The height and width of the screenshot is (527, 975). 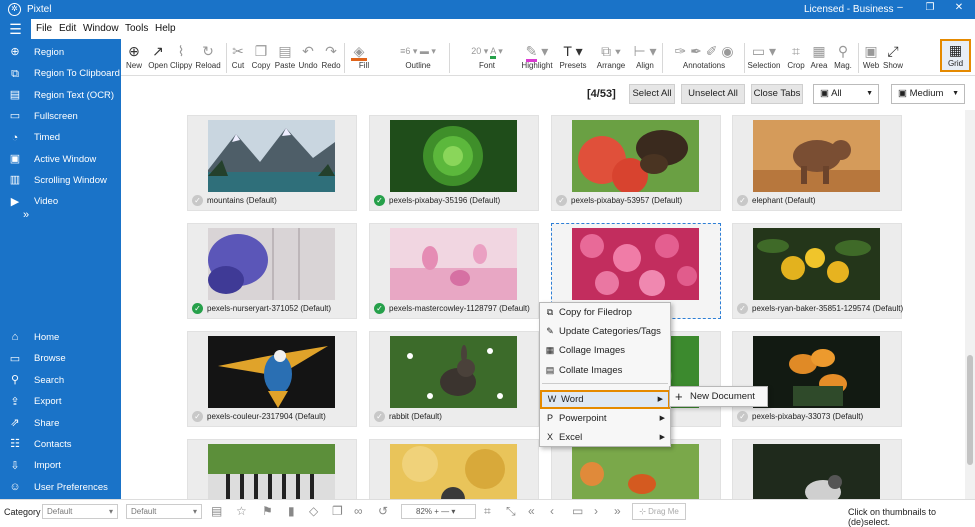 I want to click on context-menu-item-collate-images: ▤ Collate Images, so click(x=605, y=370).